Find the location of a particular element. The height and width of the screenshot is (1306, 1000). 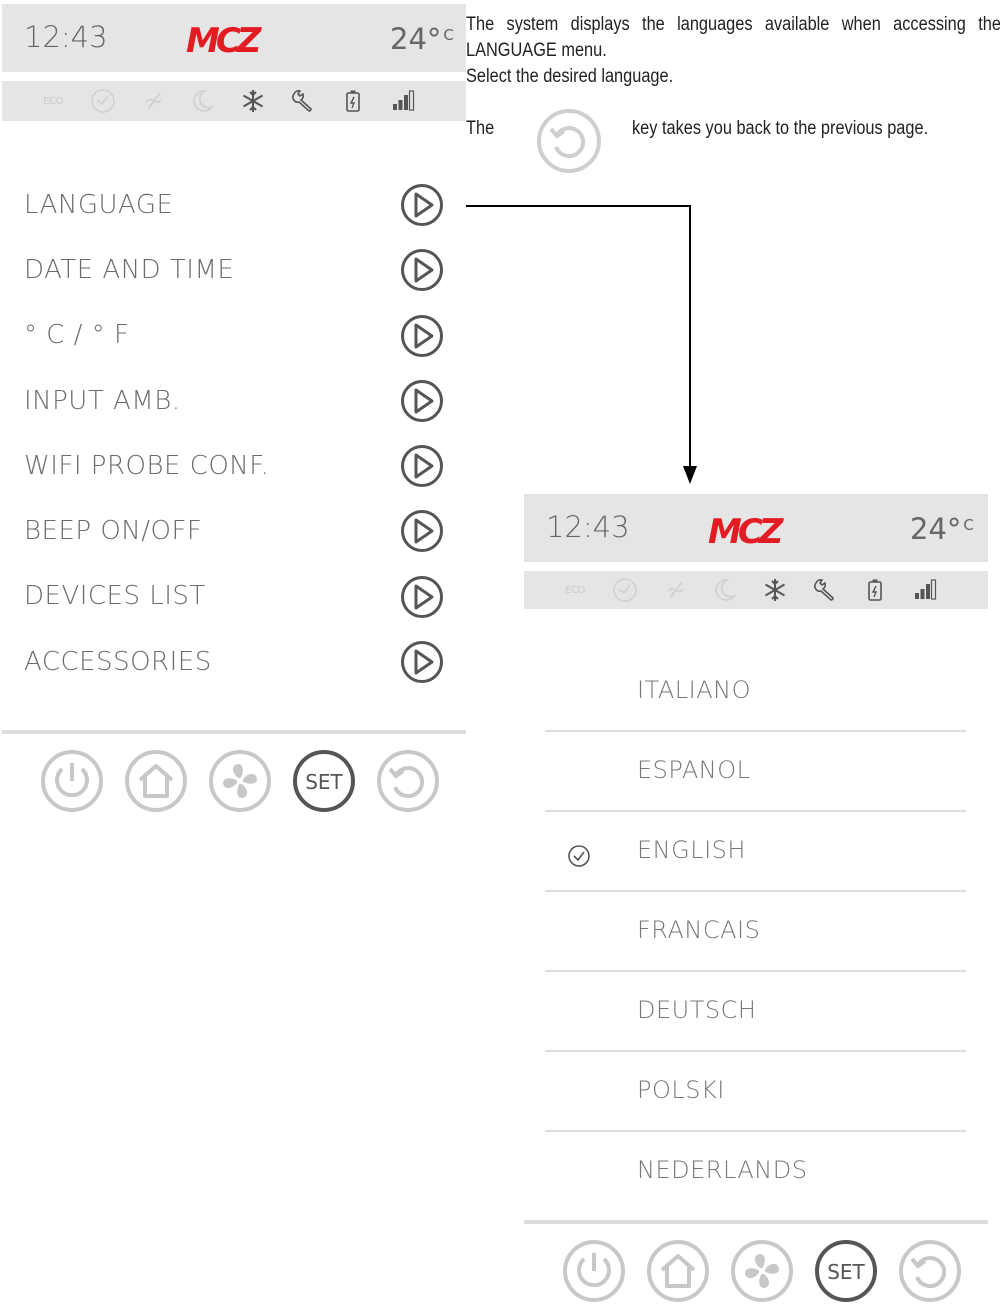

menu-item-label: DEVICES LIST is located at coordinates (115, 596).